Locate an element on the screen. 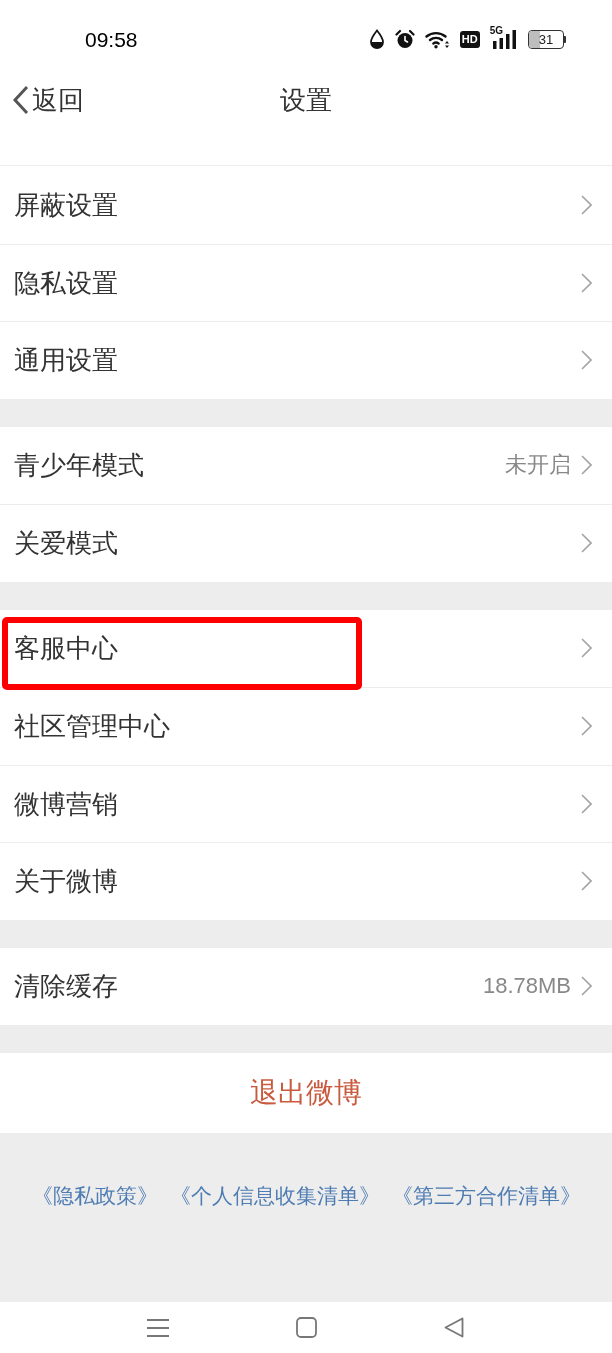 This screenshot has height=1353, width=612. logout-button: 退出微博 is located at coordinates (306, 1093).